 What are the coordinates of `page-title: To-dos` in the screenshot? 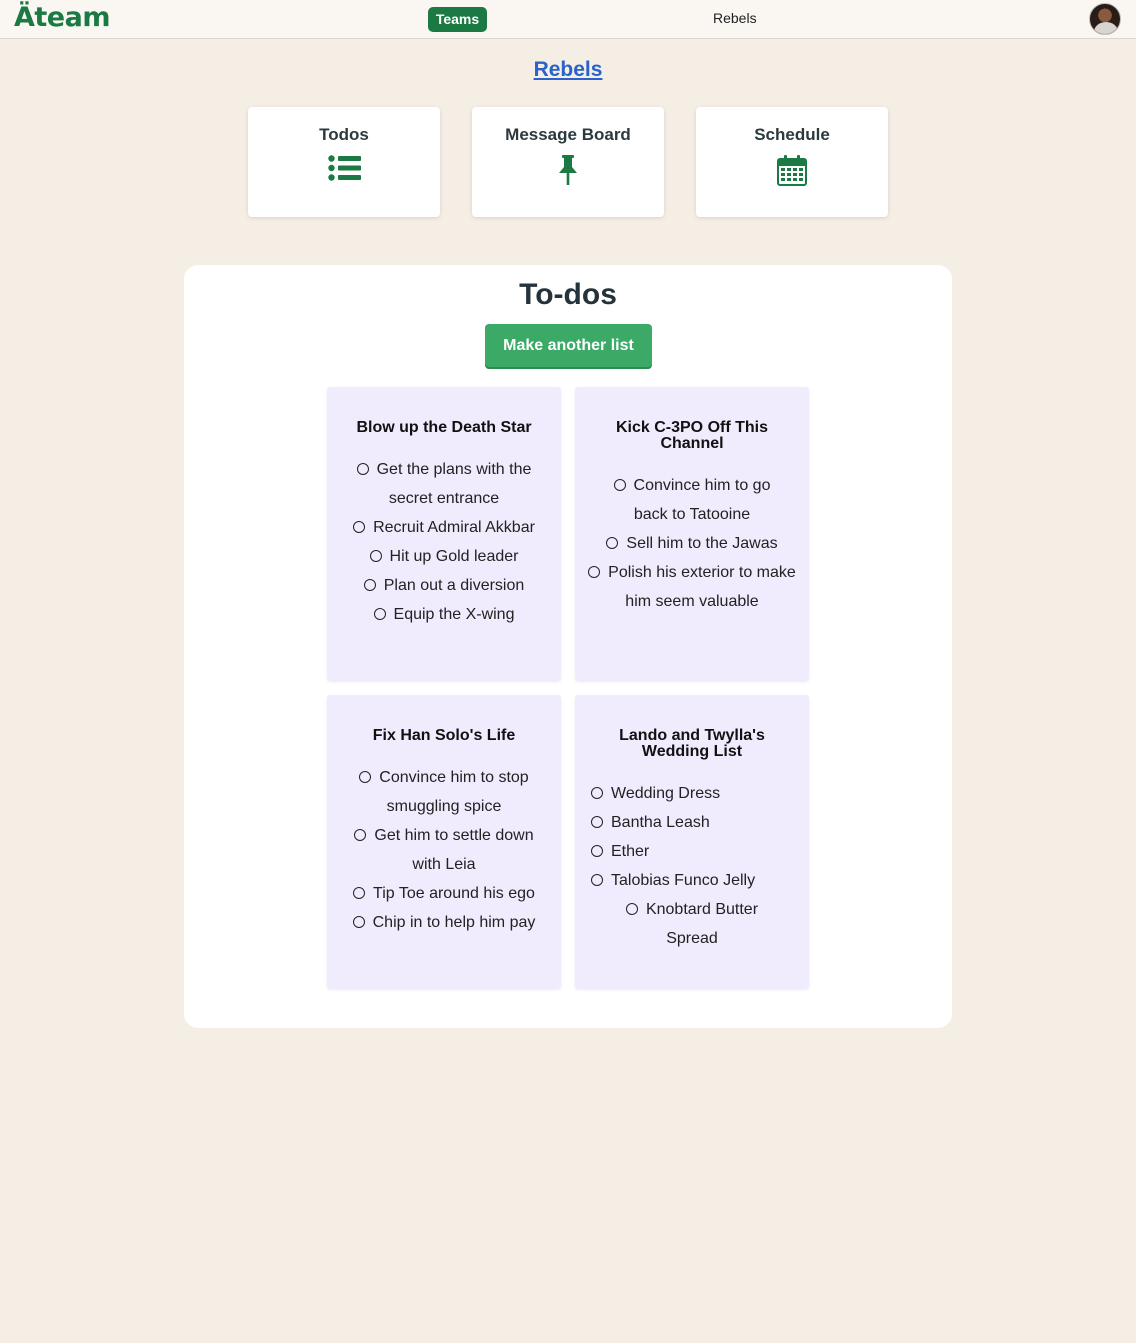 It's located at (568, 294).